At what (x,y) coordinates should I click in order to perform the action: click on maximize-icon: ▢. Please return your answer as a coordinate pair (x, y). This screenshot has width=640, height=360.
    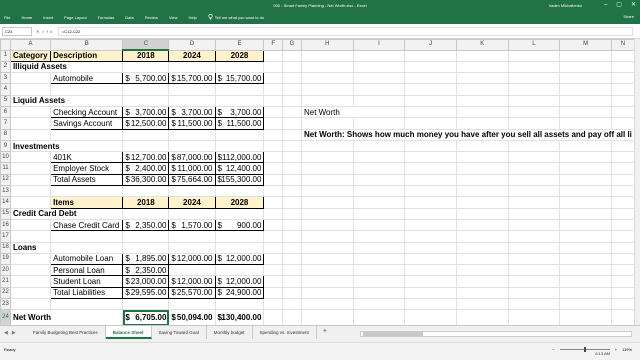
    Looking at the image, I should click on (619, 5).